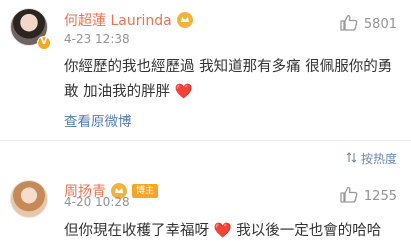 The image size is (411, 247). Describe the element at coordinates (184, 20) in the screenshot. I see `level-badge-icon` at that location.